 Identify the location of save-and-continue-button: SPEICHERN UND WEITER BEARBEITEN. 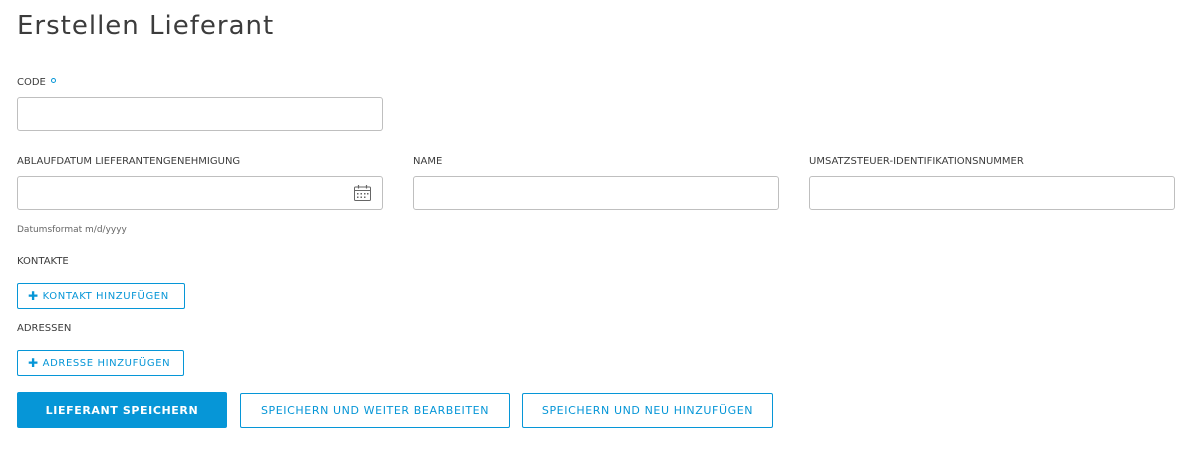
(375, 410).